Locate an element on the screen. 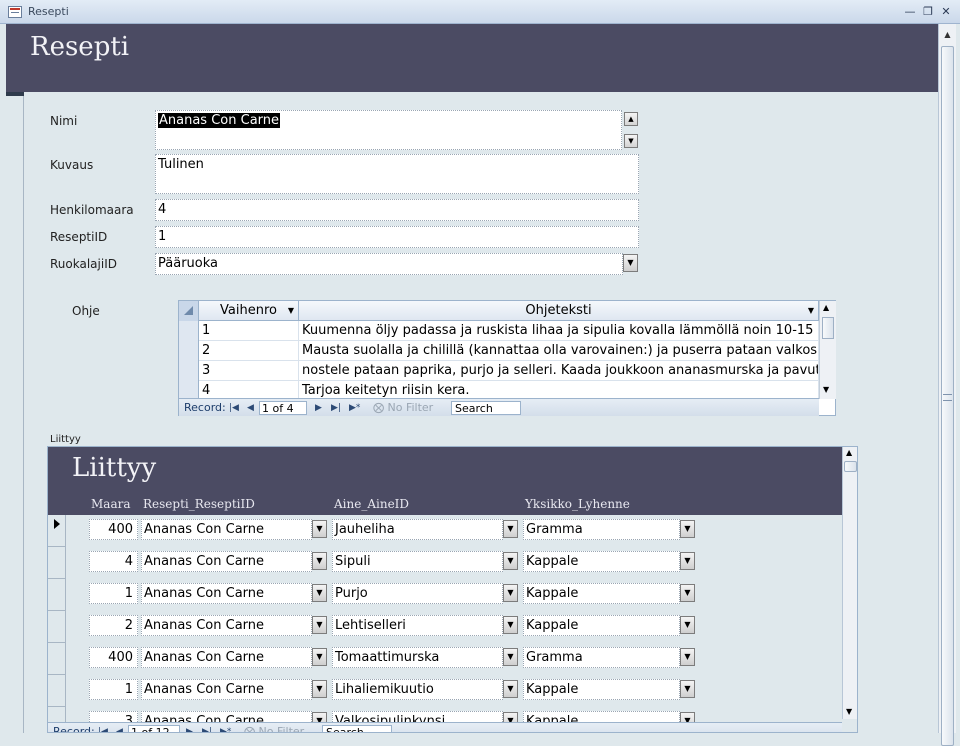 The width and height of the screenshot is (960, 746). cell-vaihenro: 2 is located at coordinates (249, 351).